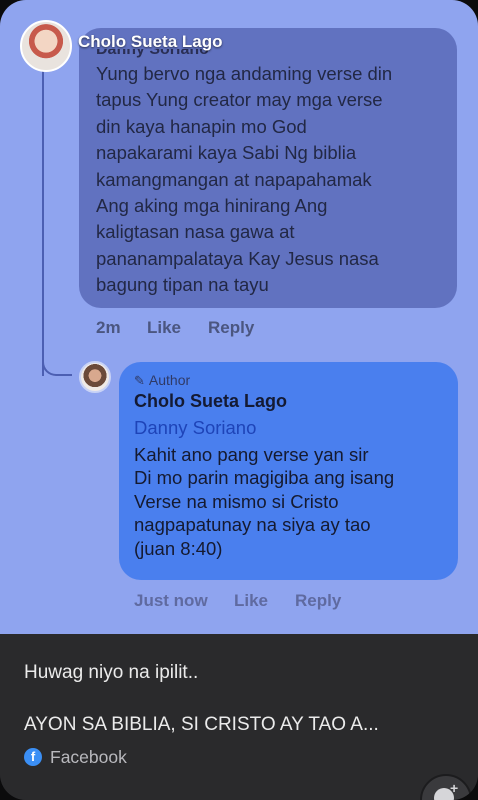  I want to click on reply-thread-line, so click(43, 223).